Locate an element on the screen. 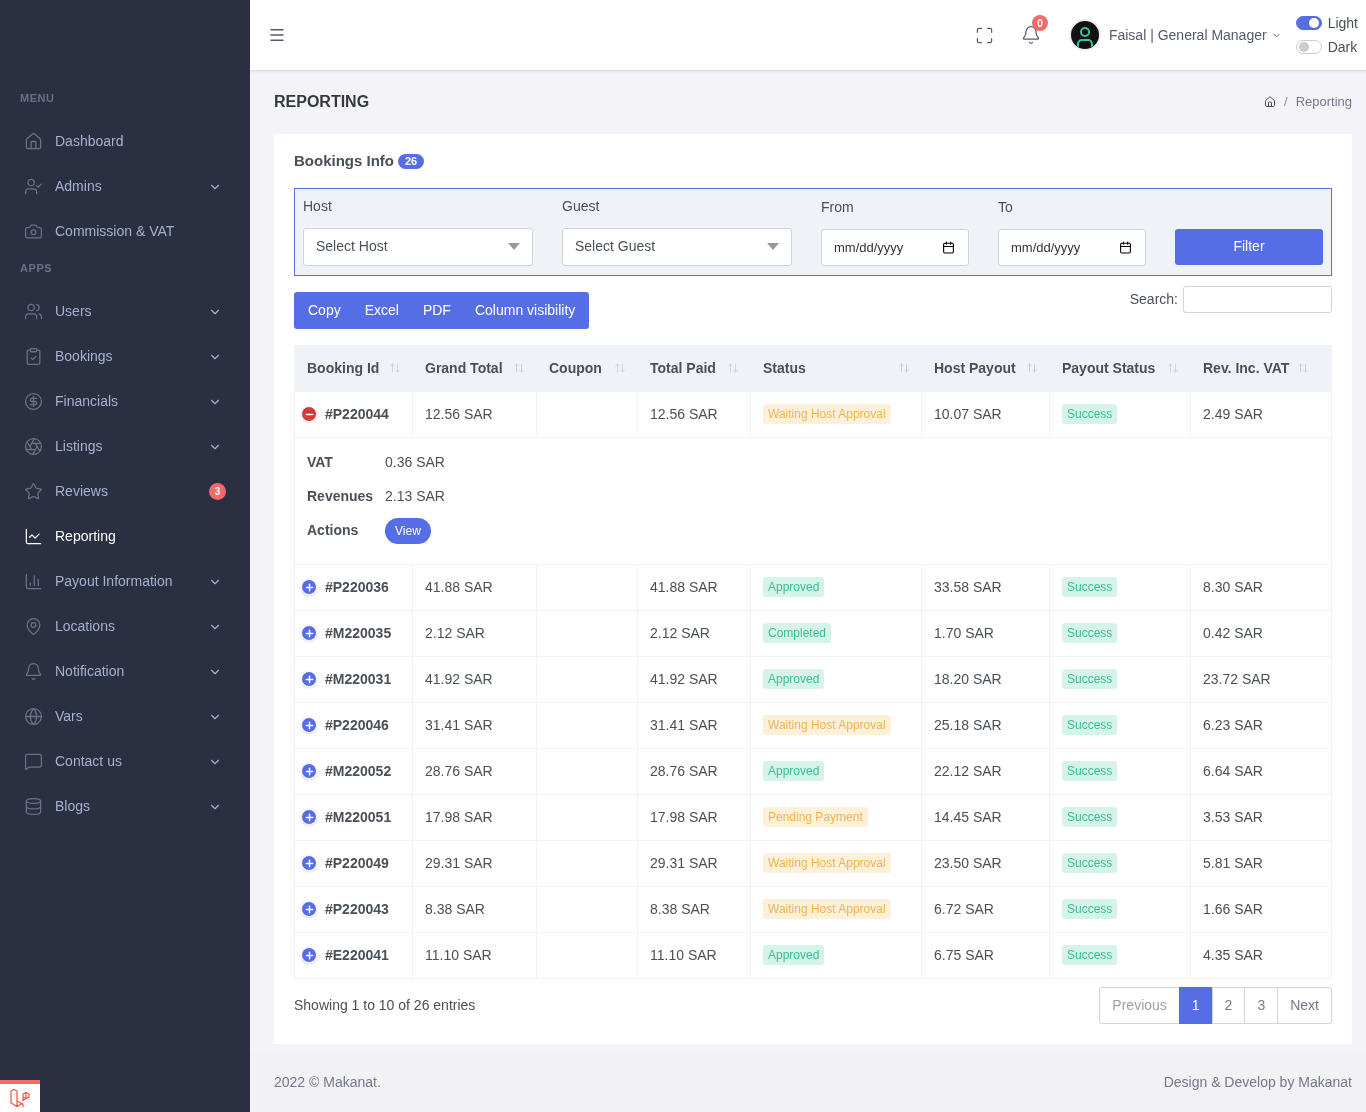 This screenshot has width=1366, height=1112. sidebar-item: Reviews 3 is located at coordinates (125, 491).